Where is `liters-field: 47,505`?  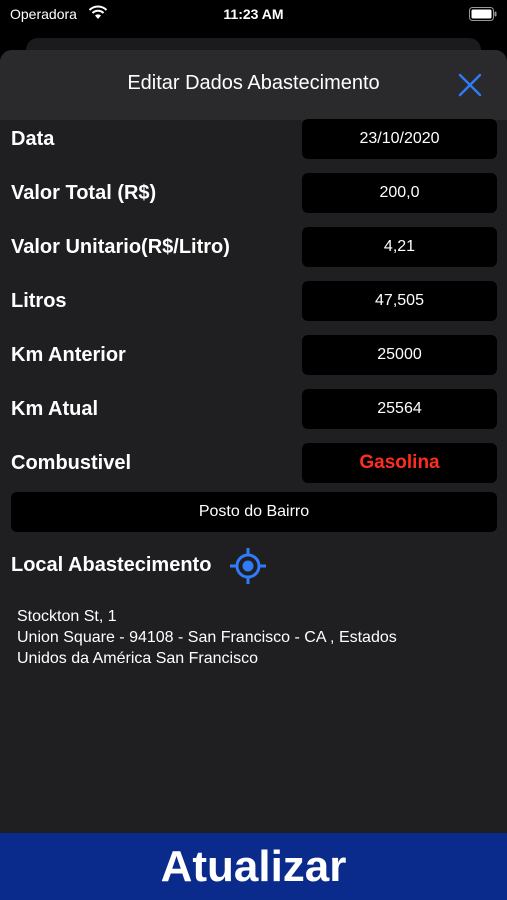
liters-field: 47,505 is located at coordinates (399, 301).